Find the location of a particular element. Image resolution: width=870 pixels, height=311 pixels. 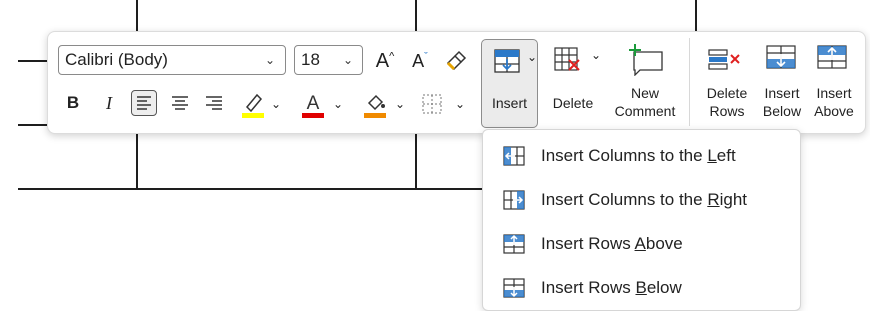

font-color-icon: A is located at coordinates (313, 105).